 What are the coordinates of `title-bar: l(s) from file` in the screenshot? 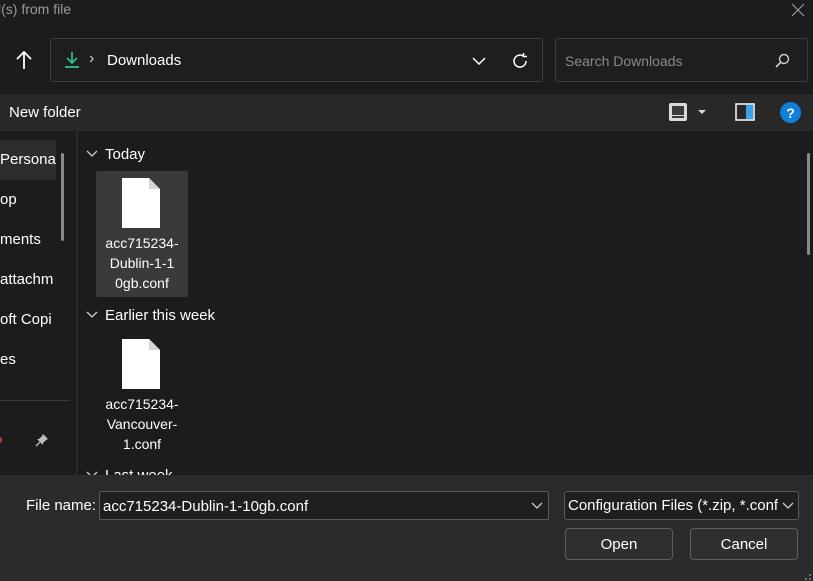 It's located at (406, 11).